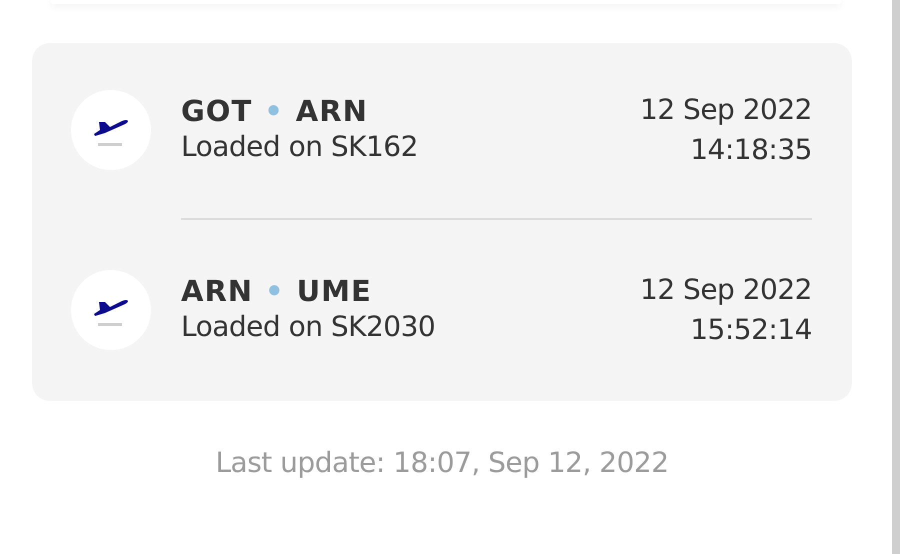 This screenshot has width=900, height=554. I want to click on time-text: 14:18:35, so click(751, 150).